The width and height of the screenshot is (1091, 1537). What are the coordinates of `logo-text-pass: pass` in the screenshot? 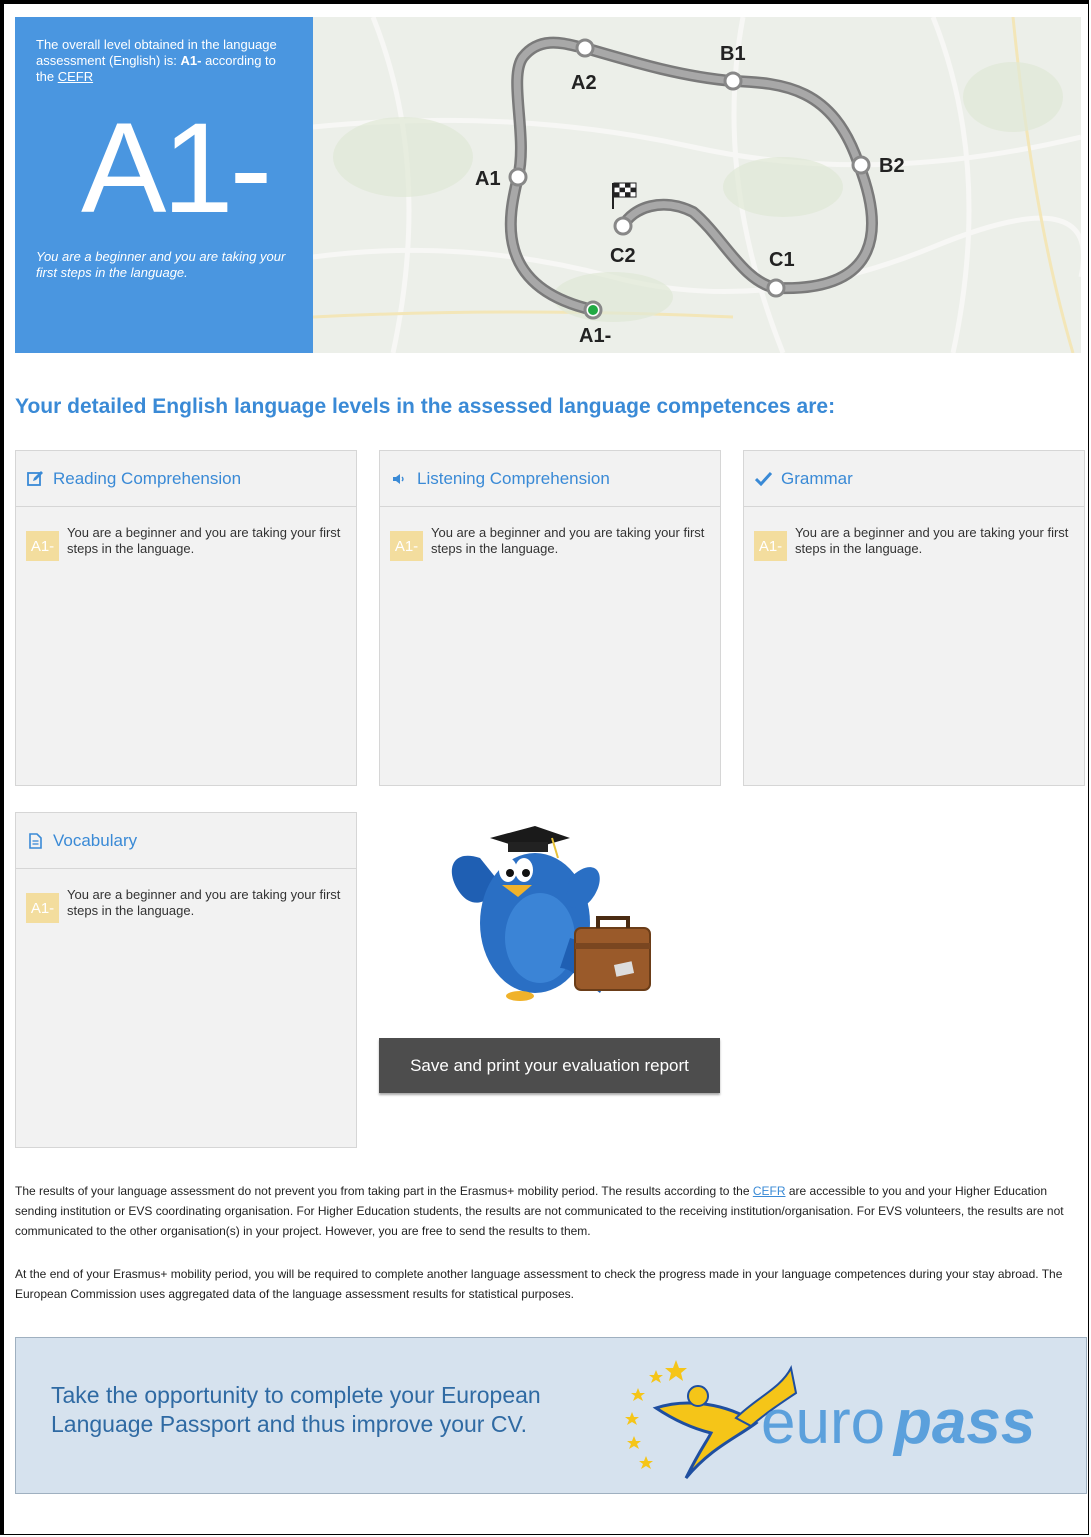 It's located at (963, 1422).